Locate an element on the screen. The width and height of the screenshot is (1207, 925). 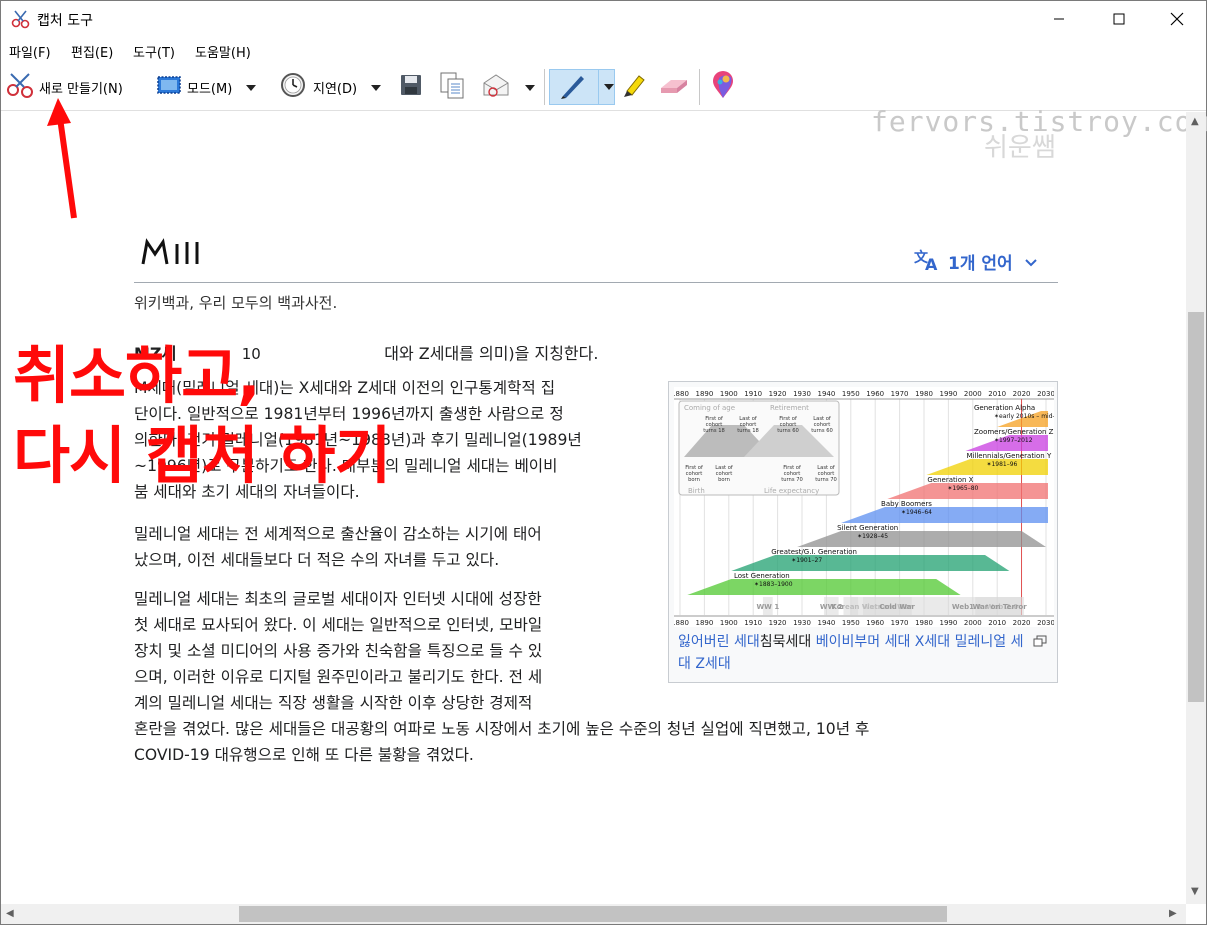
eraser-button is located at coordinates (674, 87).